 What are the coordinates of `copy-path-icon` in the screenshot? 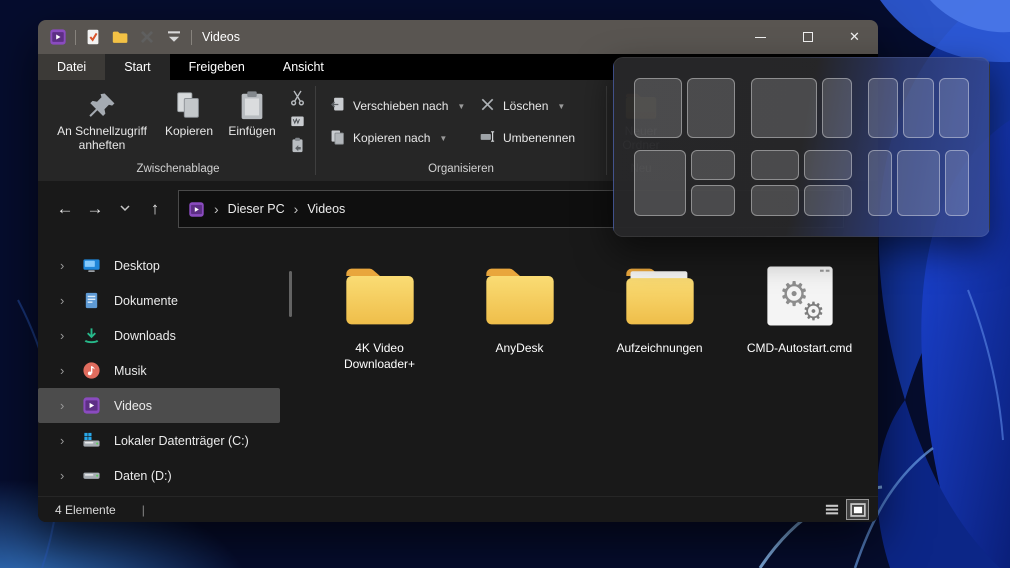 It's located at (297, 121).